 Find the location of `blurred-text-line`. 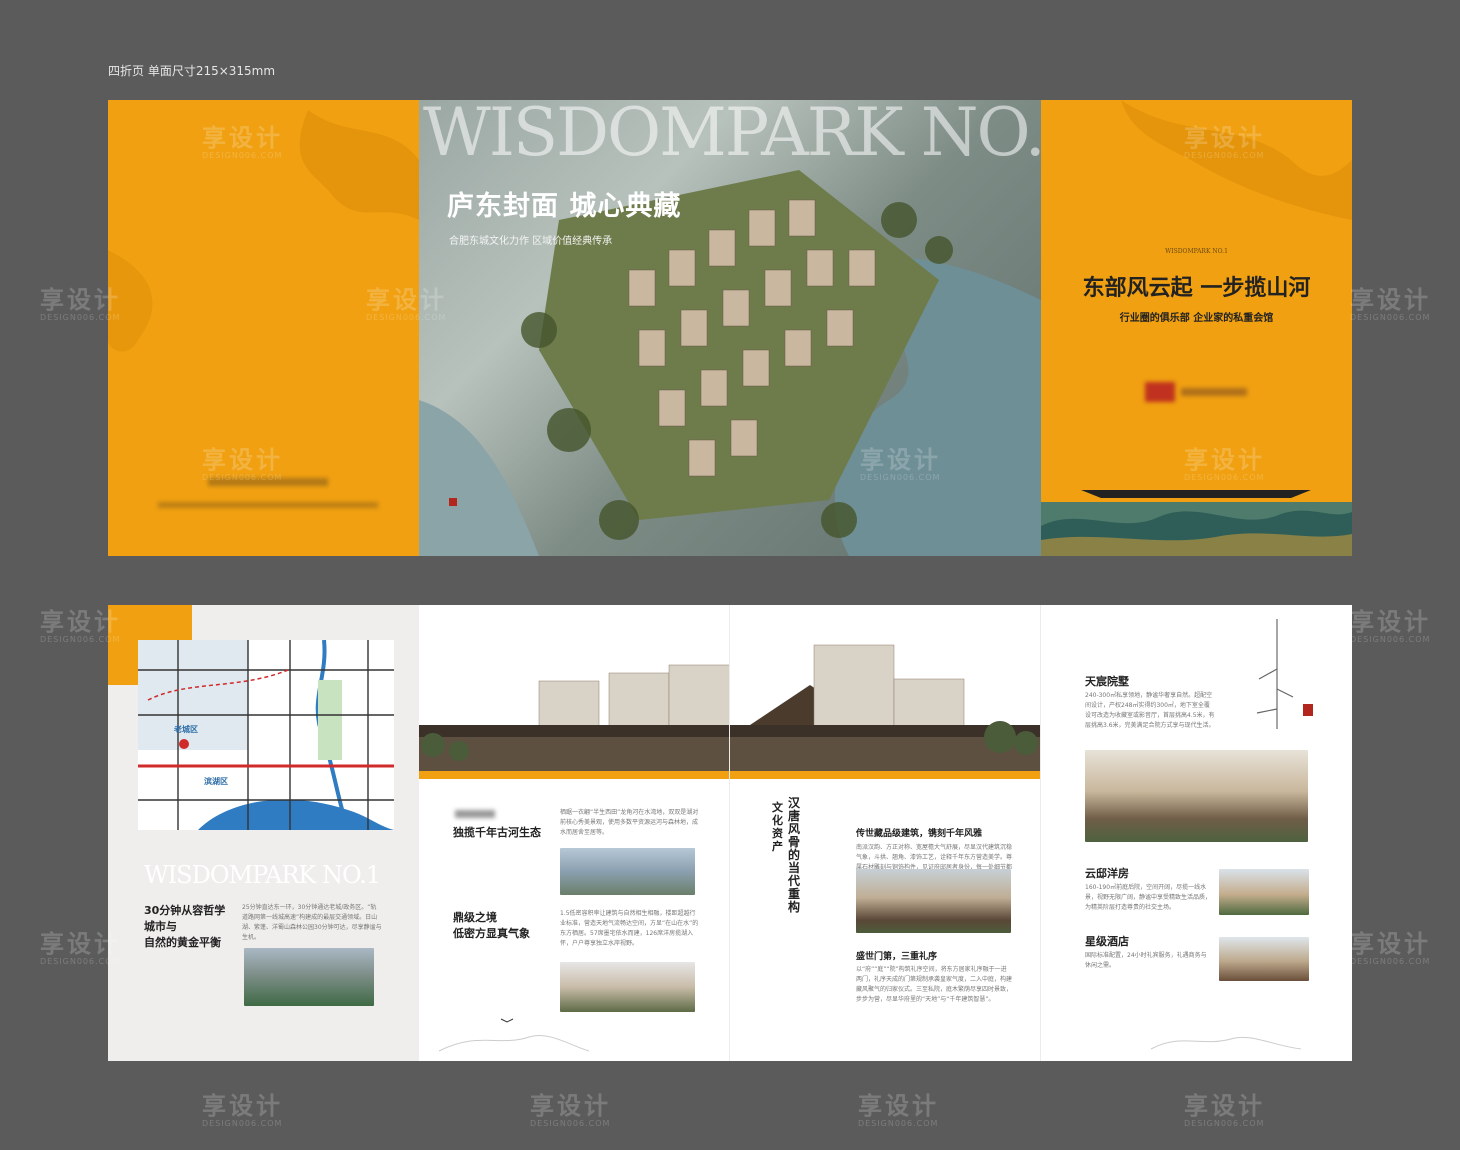

blurred-text-line is located at coordinates (268, 505).